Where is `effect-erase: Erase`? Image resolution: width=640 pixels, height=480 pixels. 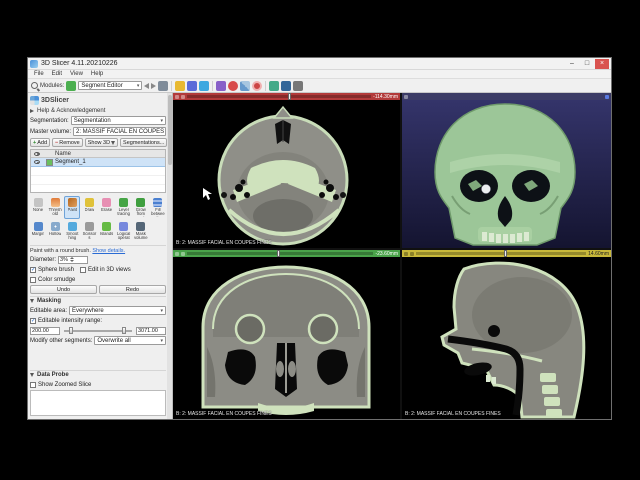 effect-erase: Erase is located at coordinates (107, 207).